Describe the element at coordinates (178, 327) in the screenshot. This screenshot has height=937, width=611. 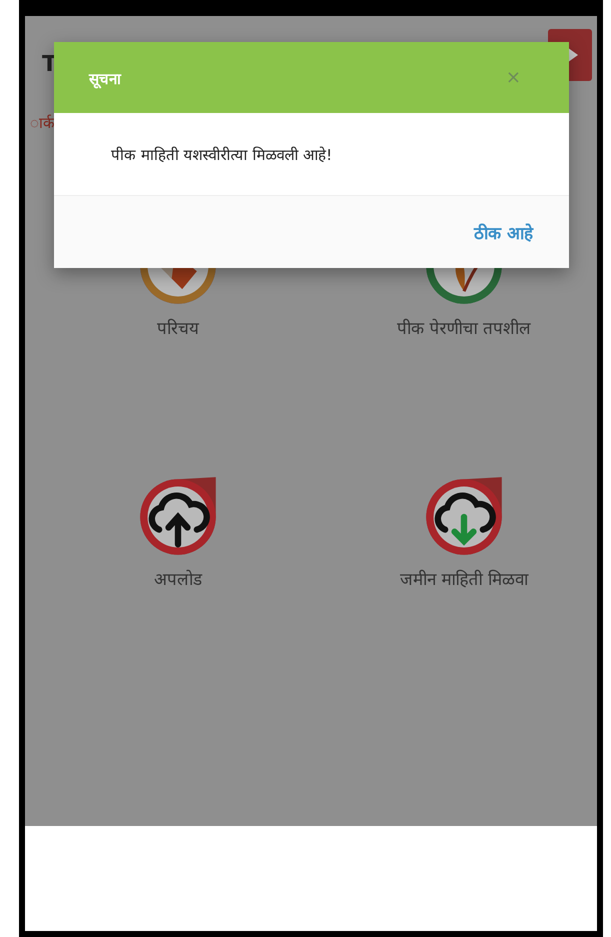
I see `tile-label: परिचय` at that location.